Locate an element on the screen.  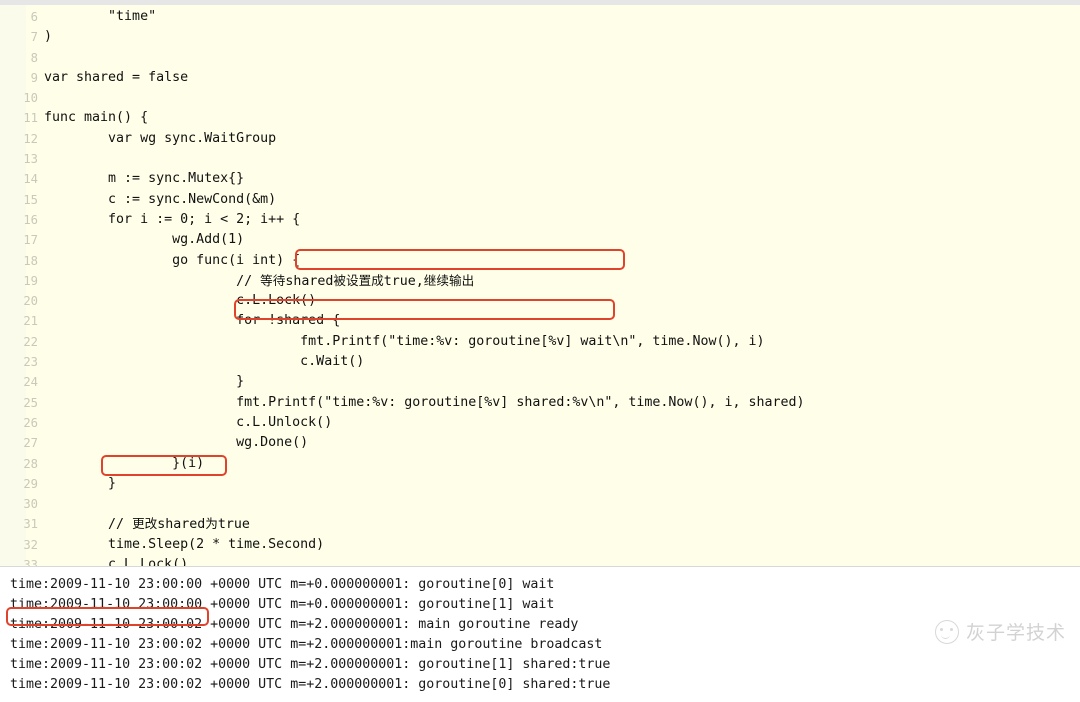
code-line-text: func main() { is located at coordinates (96, 118).